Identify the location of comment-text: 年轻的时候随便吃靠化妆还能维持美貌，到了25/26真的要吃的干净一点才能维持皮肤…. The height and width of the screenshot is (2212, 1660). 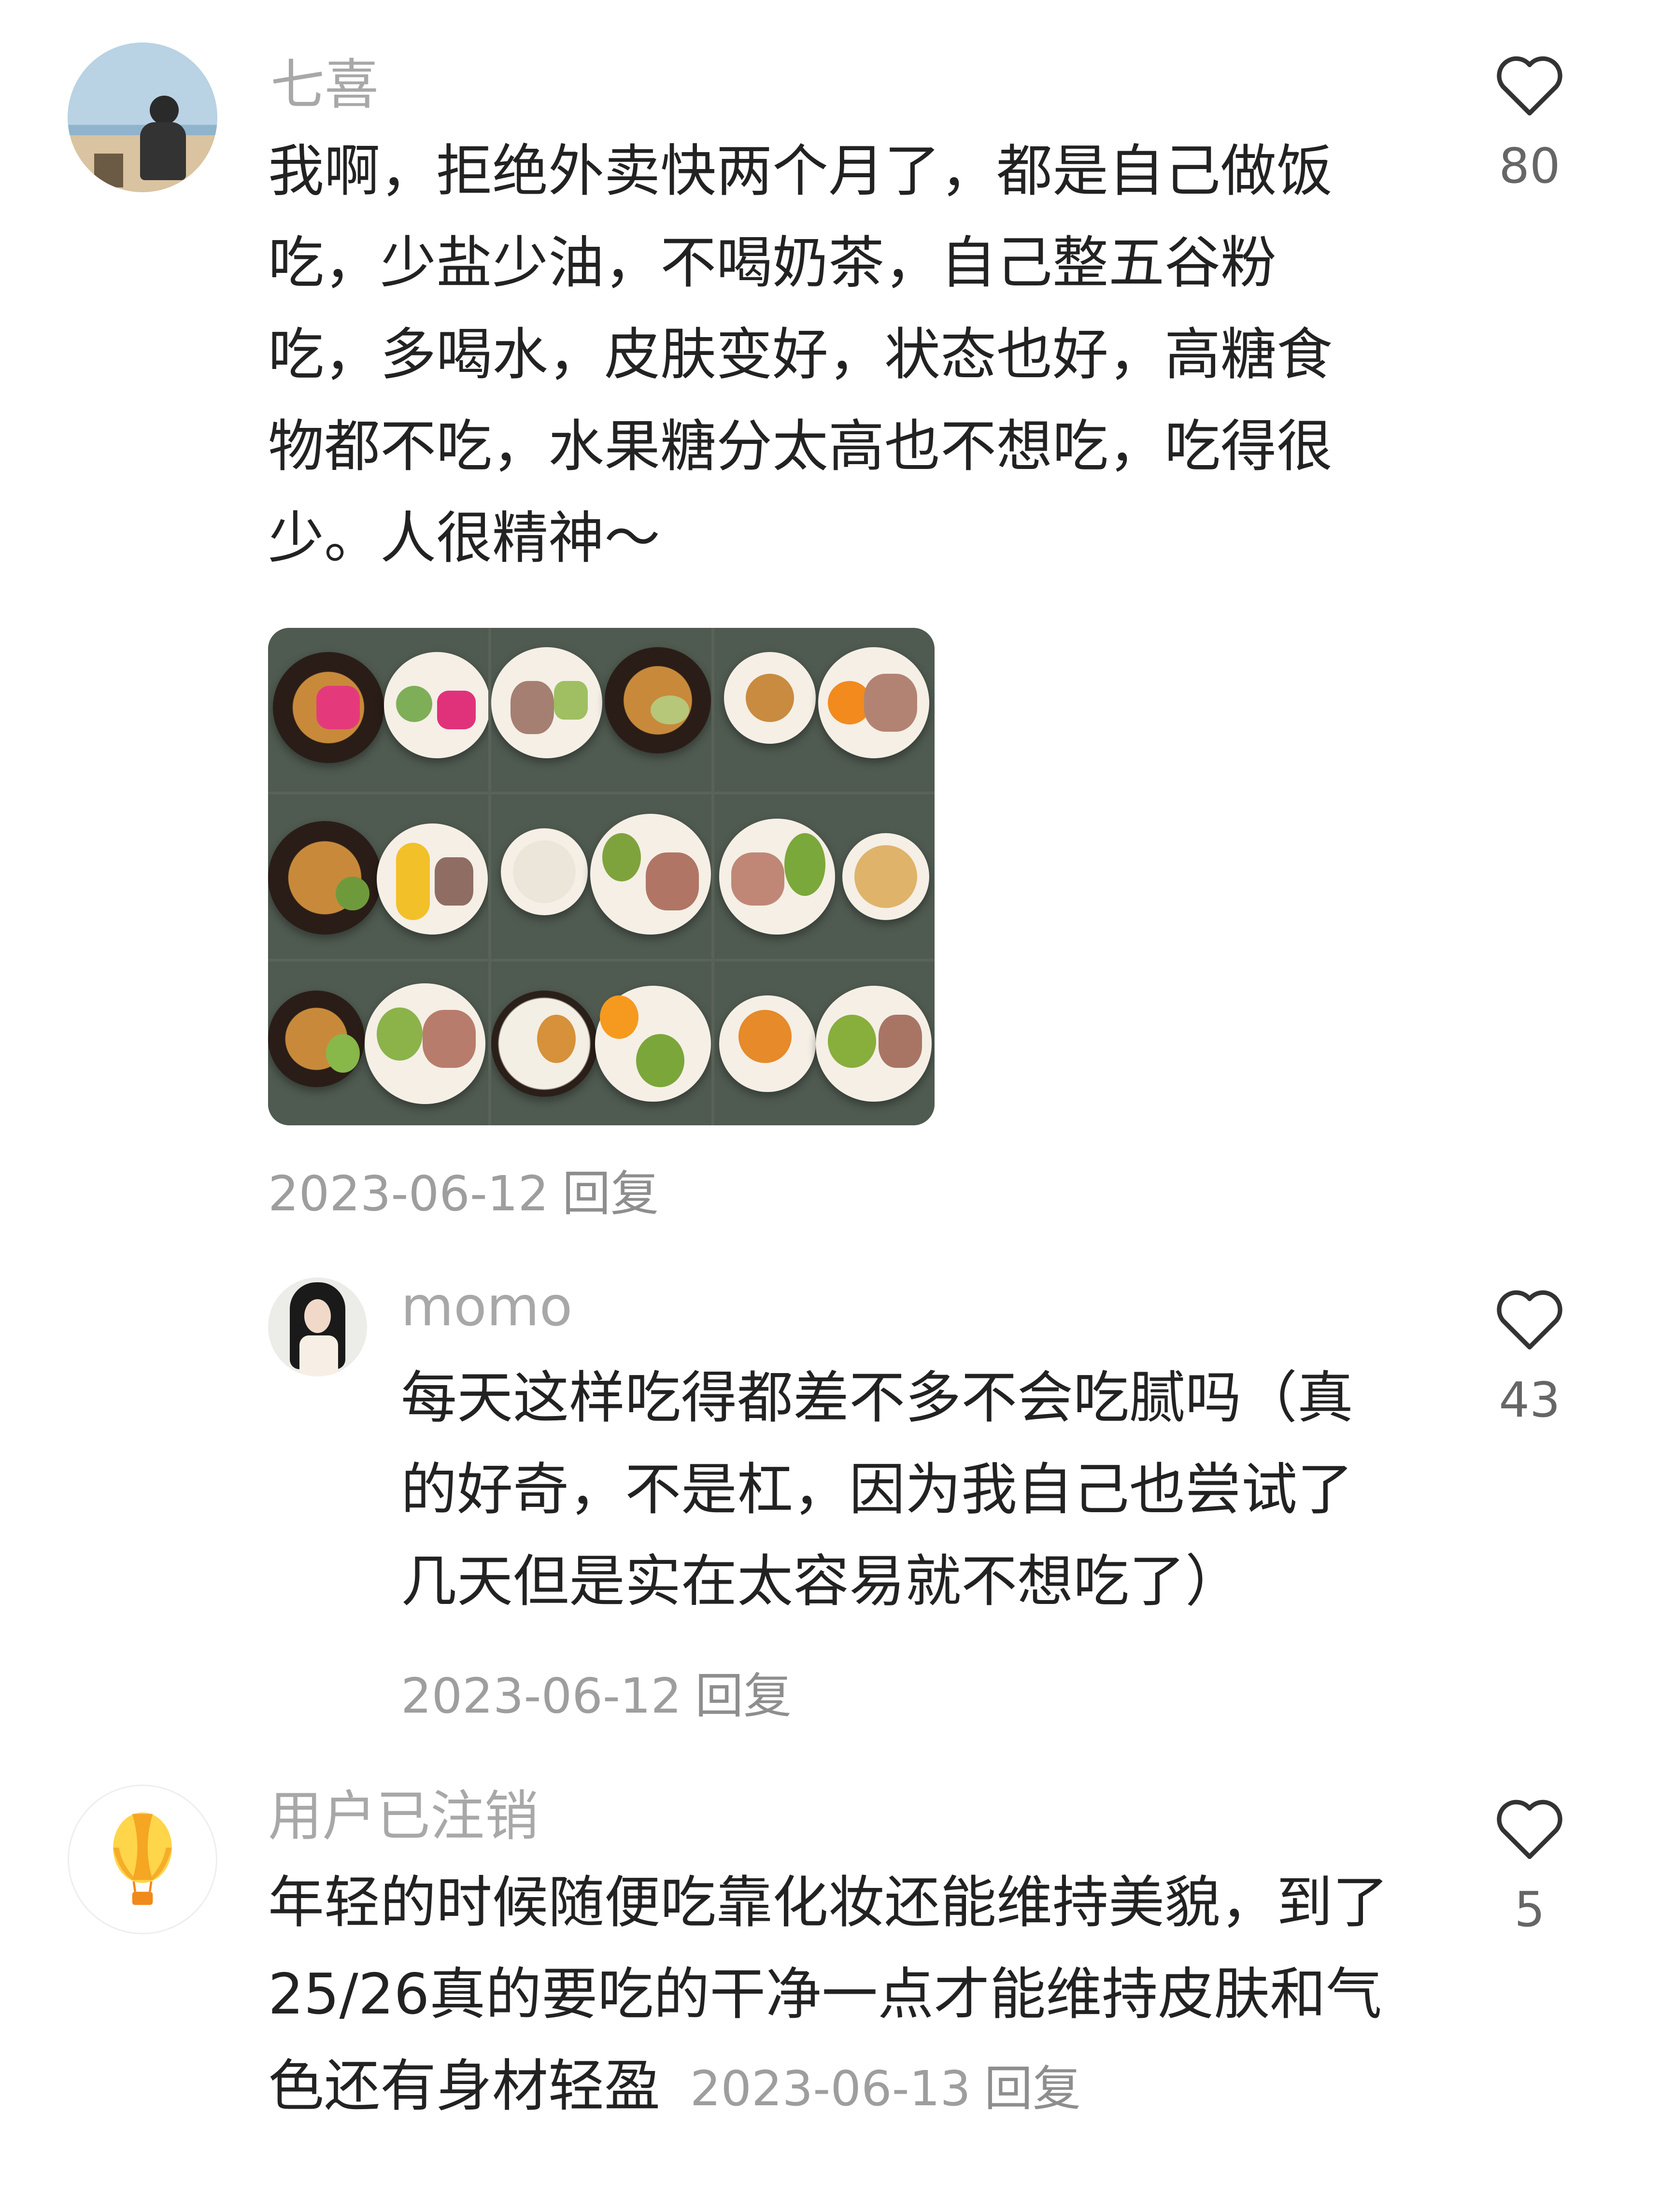
(828, 1996).